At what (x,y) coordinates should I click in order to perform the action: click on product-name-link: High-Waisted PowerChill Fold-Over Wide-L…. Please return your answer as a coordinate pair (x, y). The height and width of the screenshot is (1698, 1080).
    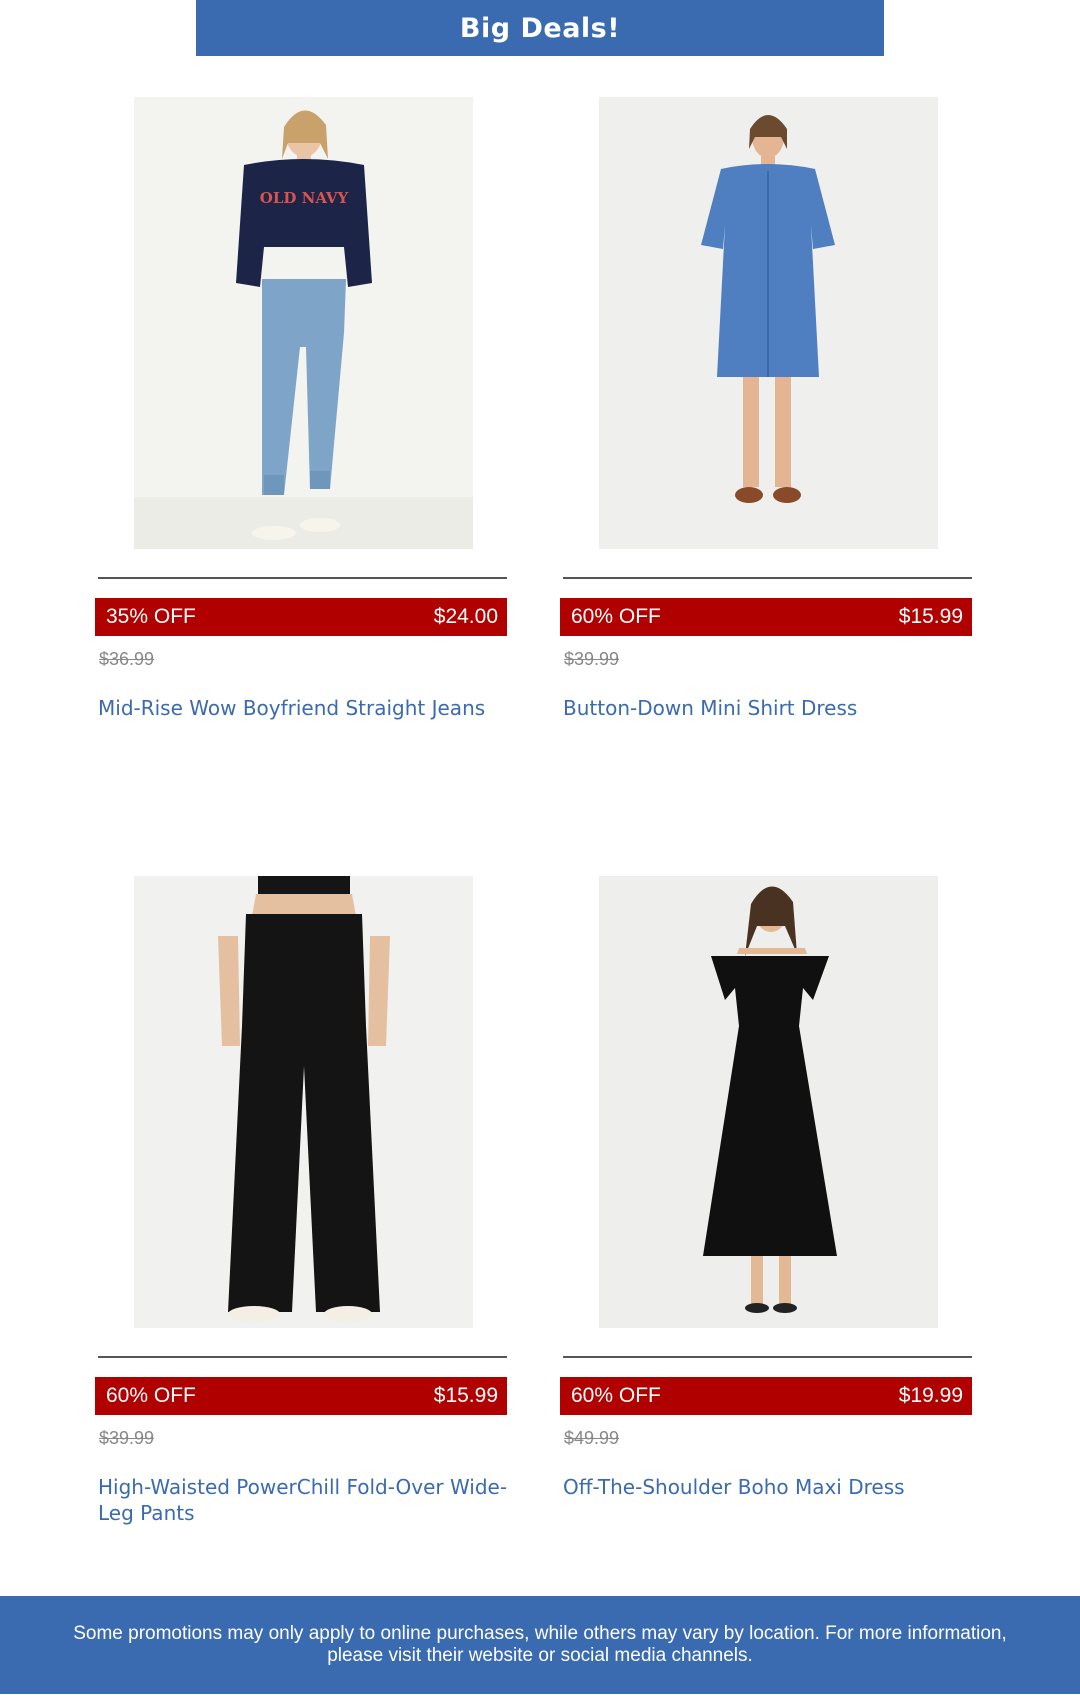
    Looking at the image, I should click on (303, 1500).